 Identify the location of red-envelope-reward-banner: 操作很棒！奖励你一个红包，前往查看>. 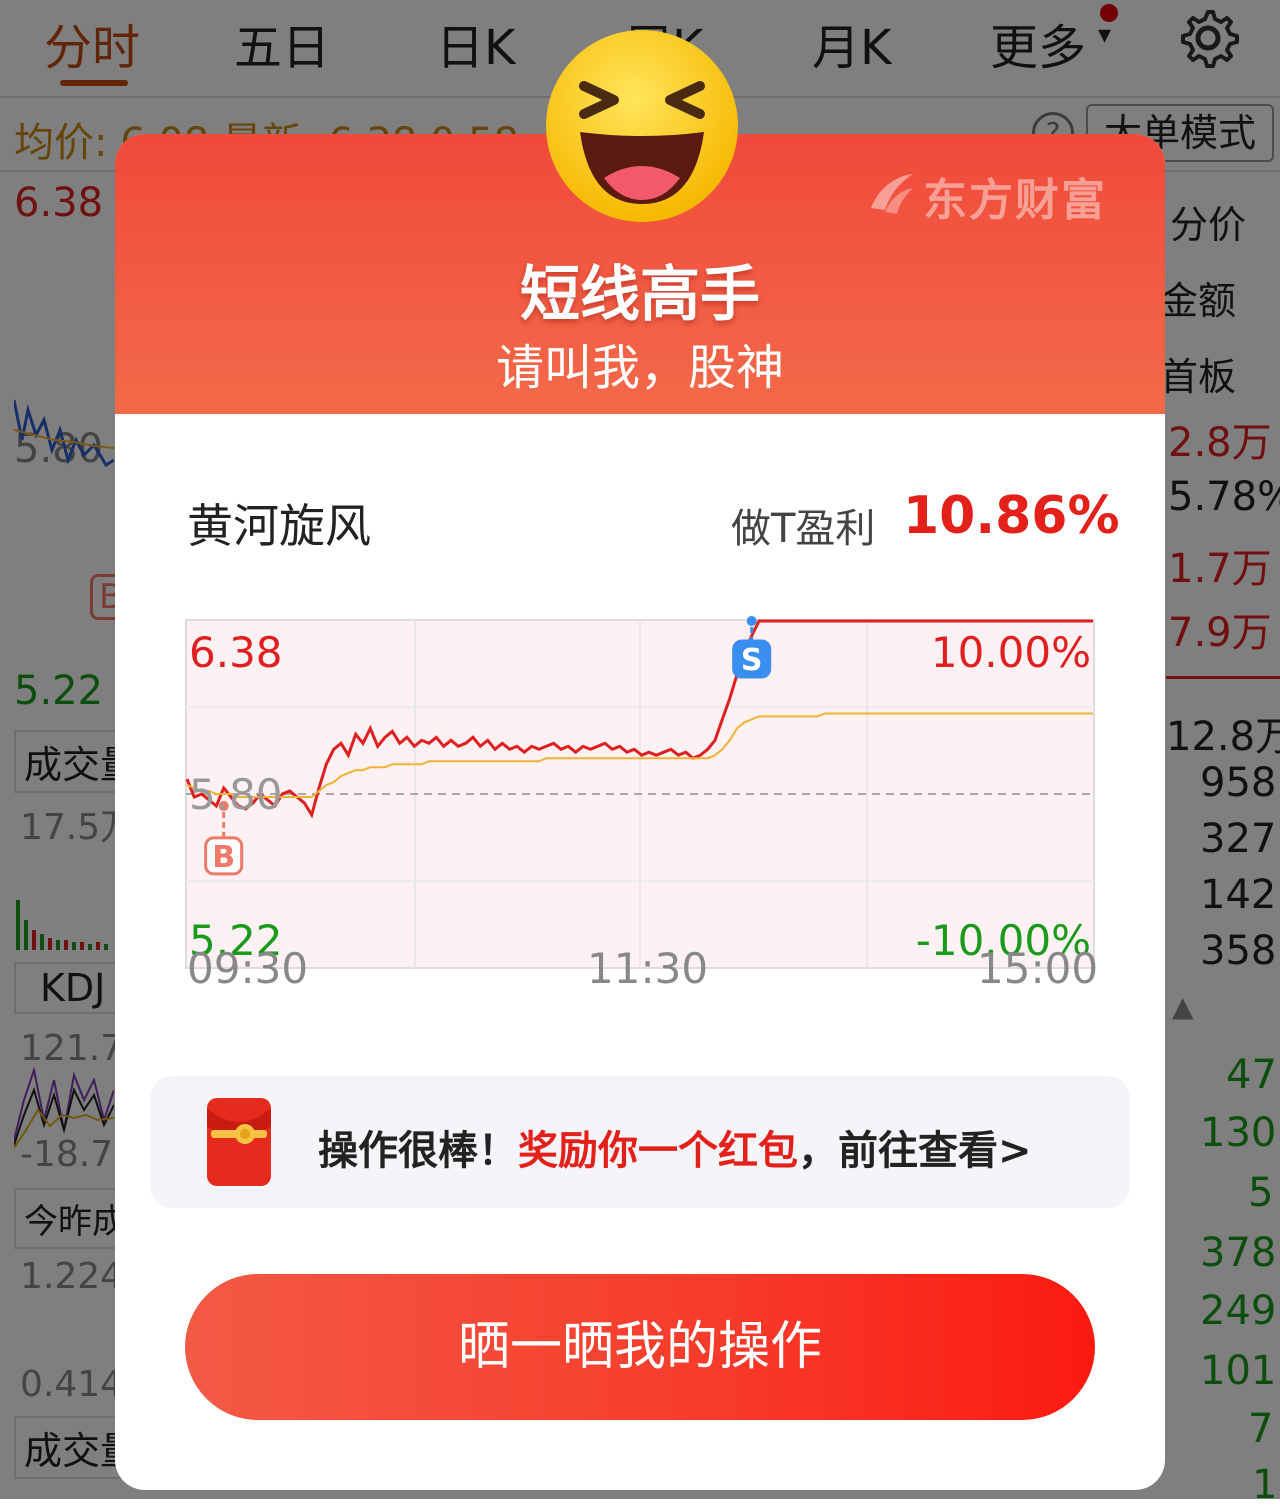
(640, 1142).